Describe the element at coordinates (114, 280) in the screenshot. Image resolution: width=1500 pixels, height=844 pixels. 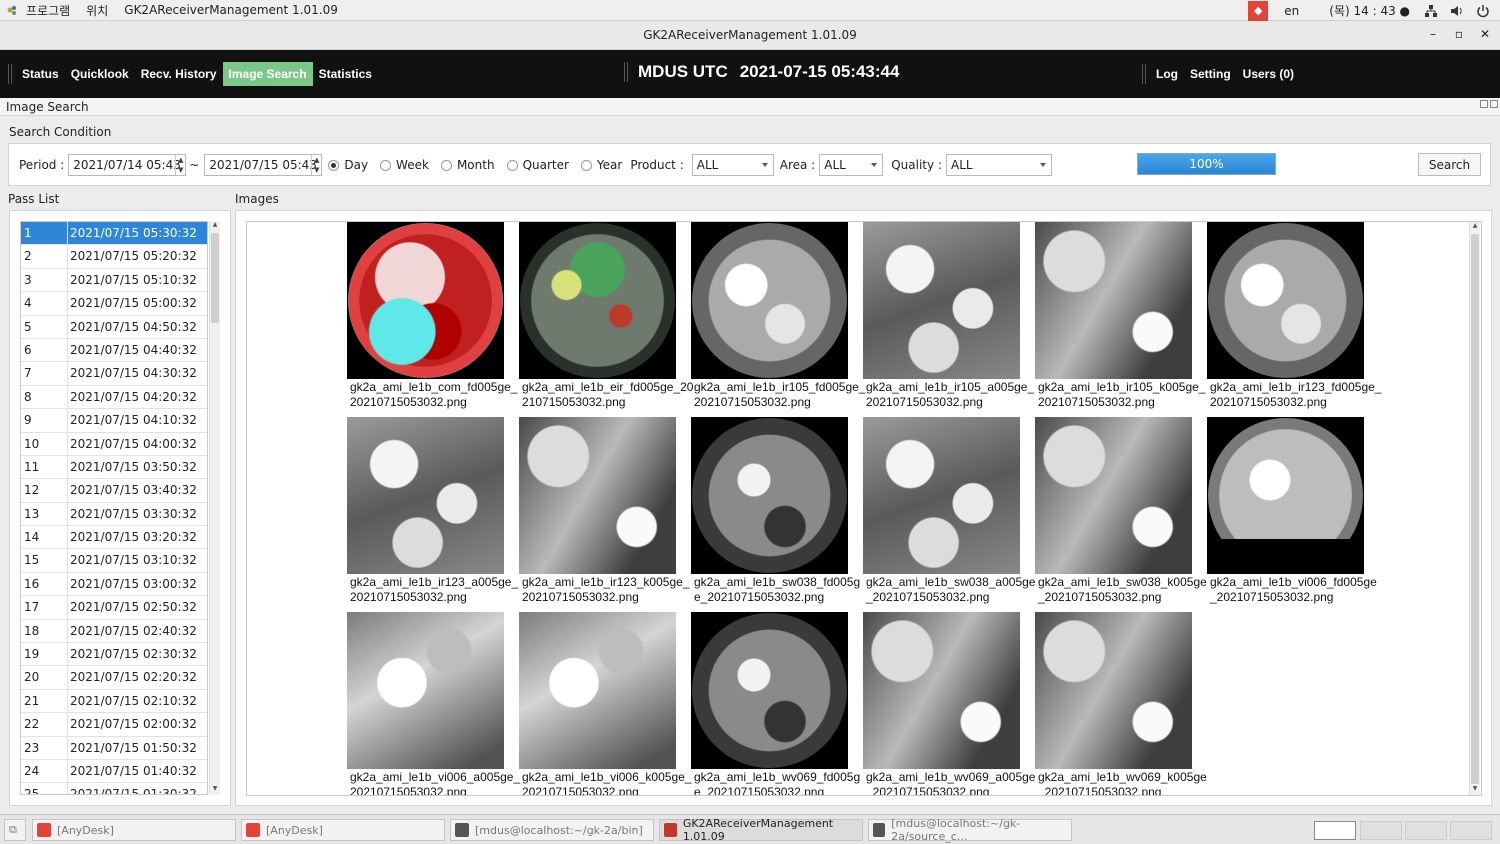
I see `pass-list-row: 3 2021/07/15 05:10:32` at that location.